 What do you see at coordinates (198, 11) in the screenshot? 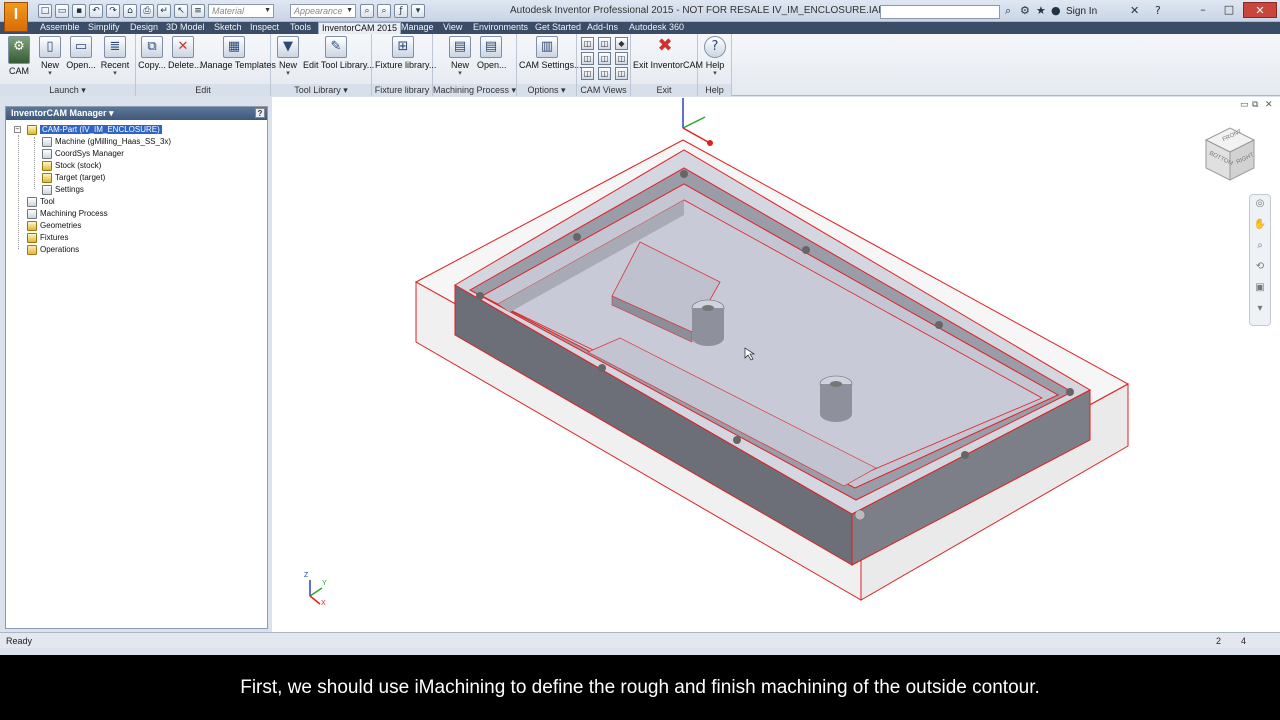
I see `properties-icon: ≡` at bounding box center [198, 11].